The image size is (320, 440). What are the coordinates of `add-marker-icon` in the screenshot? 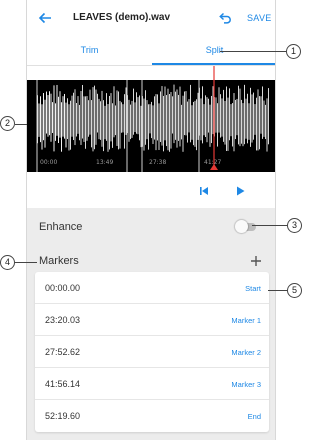 It's located at (256, 261).